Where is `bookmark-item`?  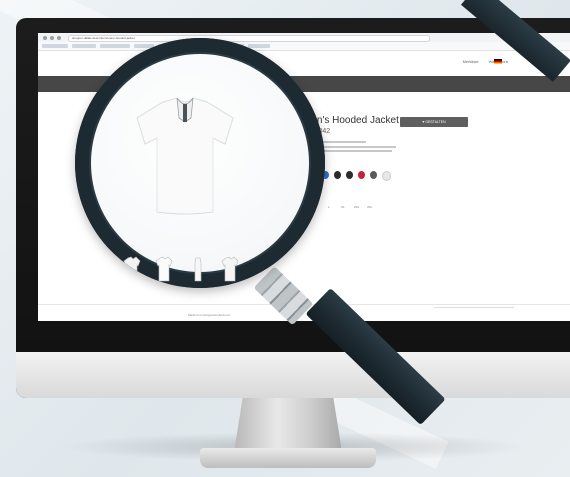 bookmark-item is located at coordinates (55, 46).